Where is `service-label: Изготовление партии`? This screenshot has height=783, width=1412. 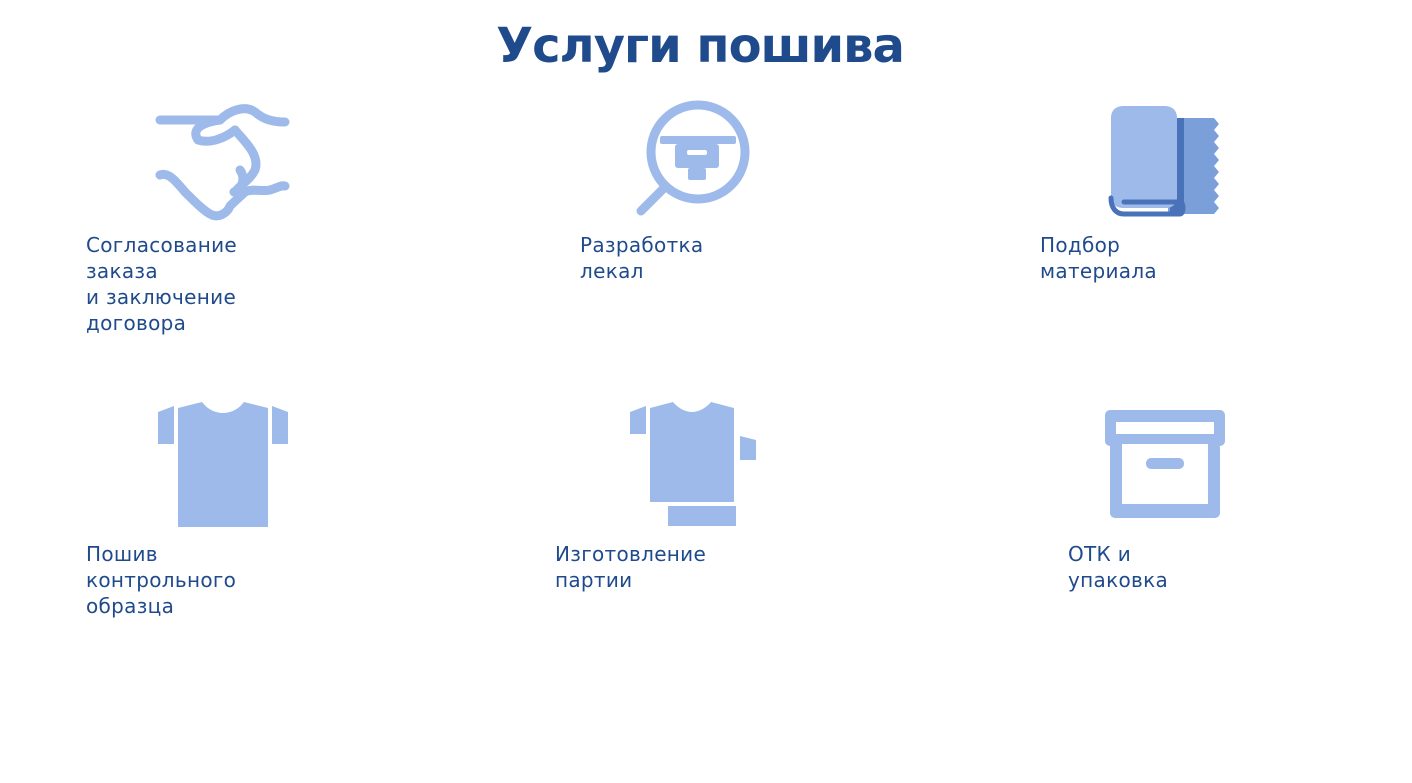
service-label: Изготовление партии is located at coordinates (631, 567).